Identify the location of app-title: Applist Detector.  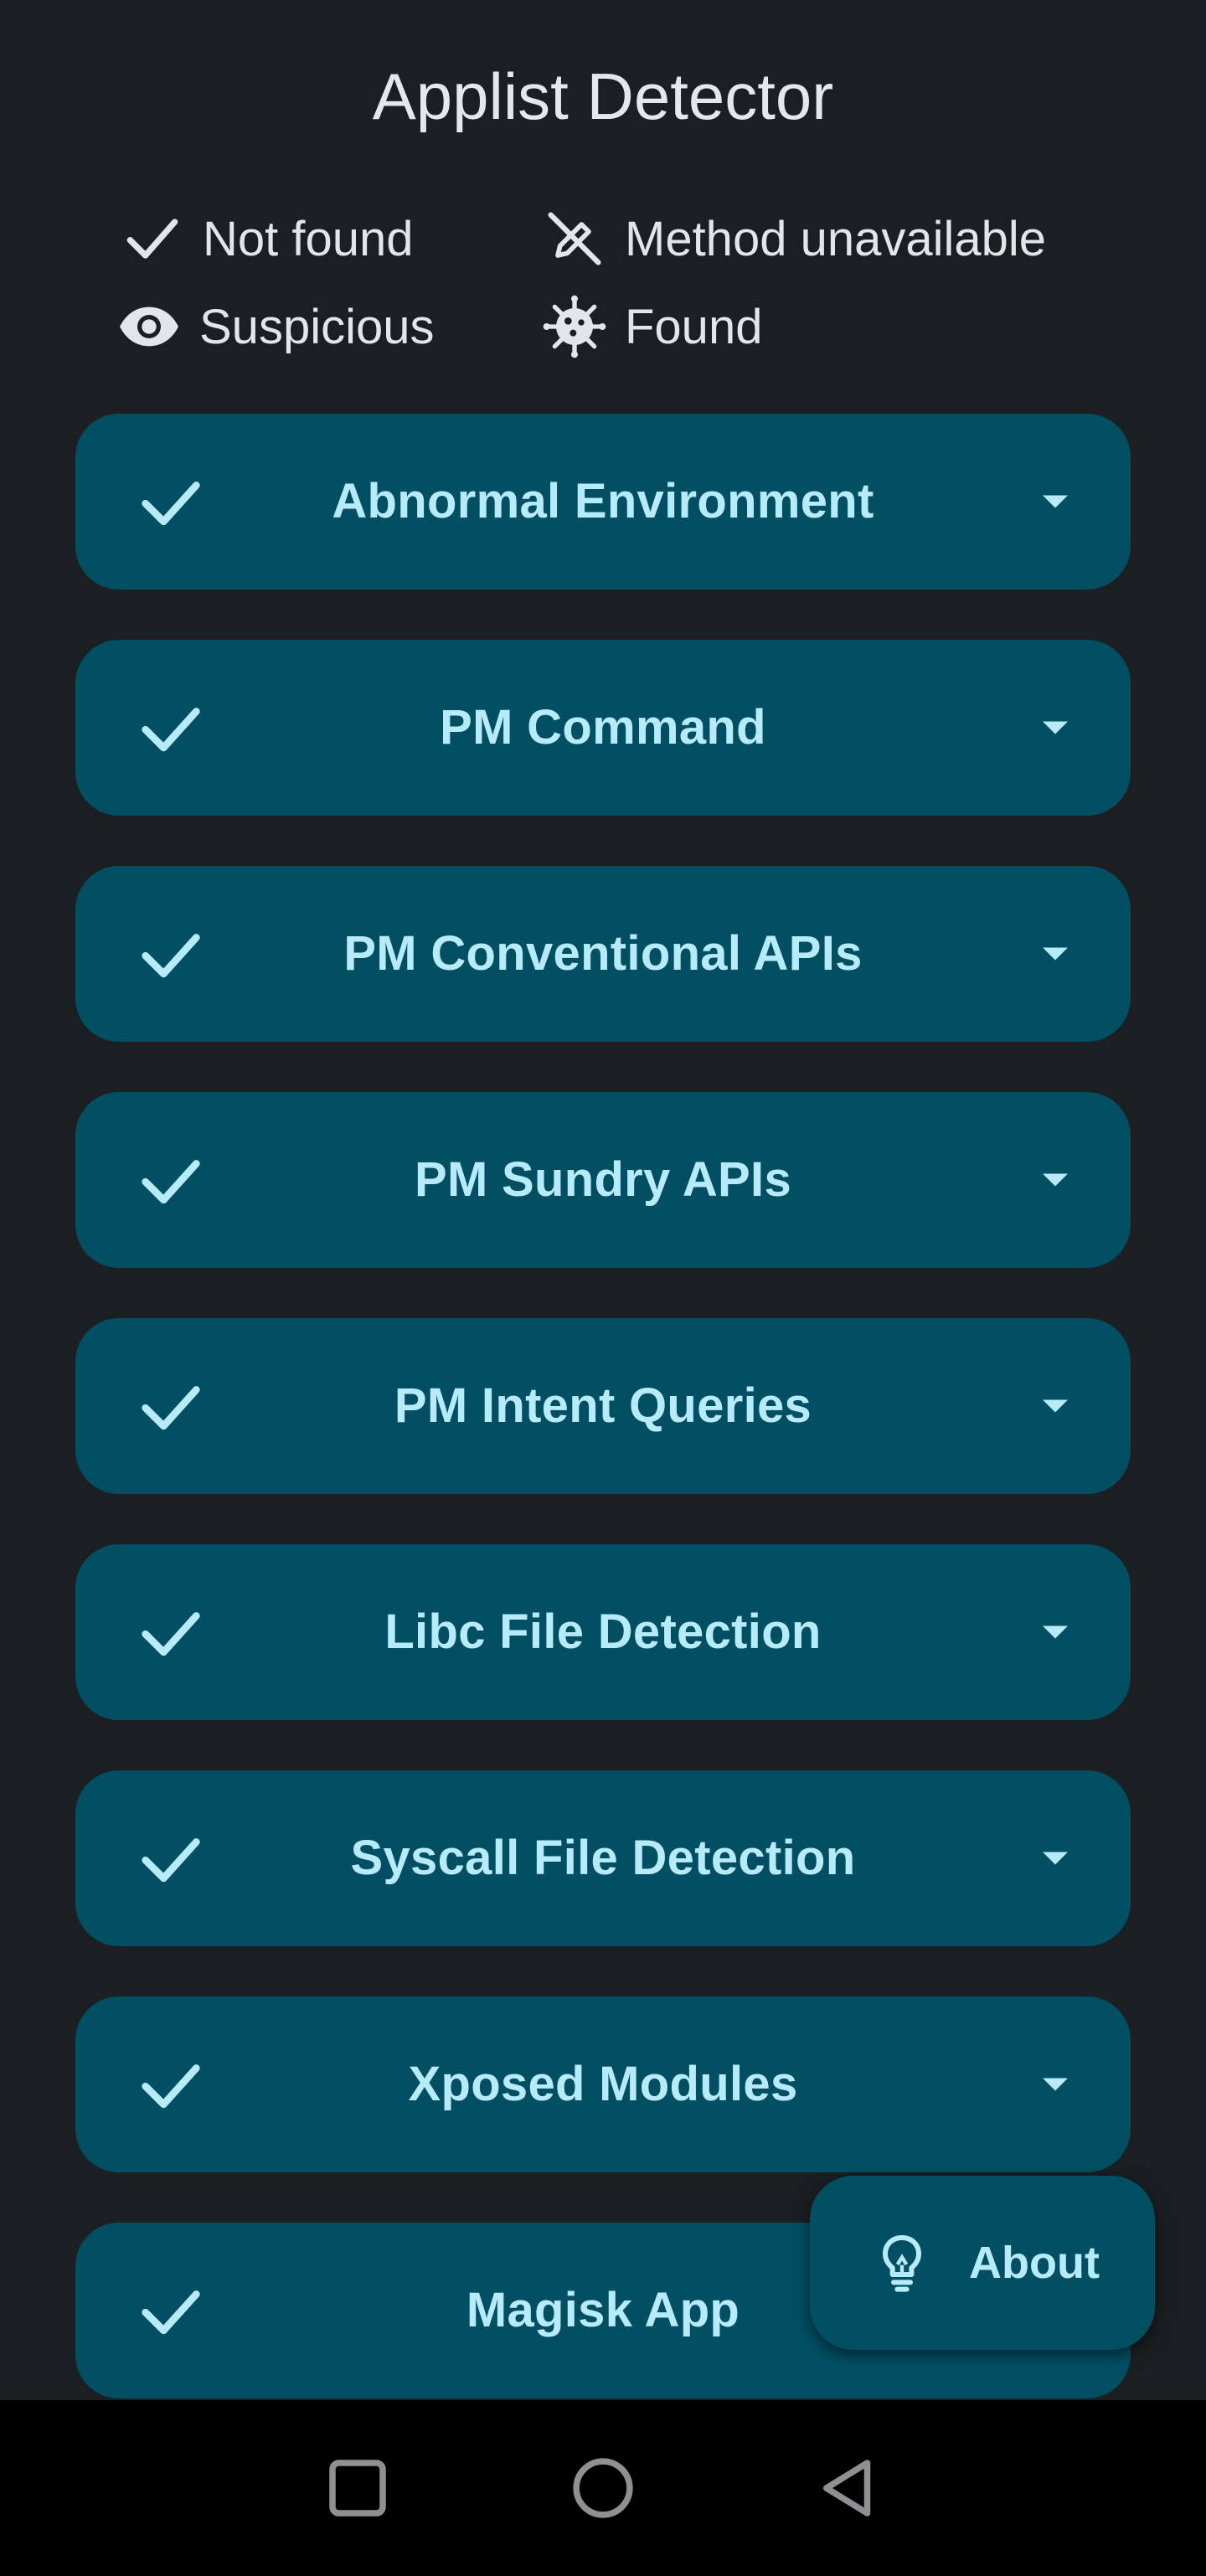
(603, 96).